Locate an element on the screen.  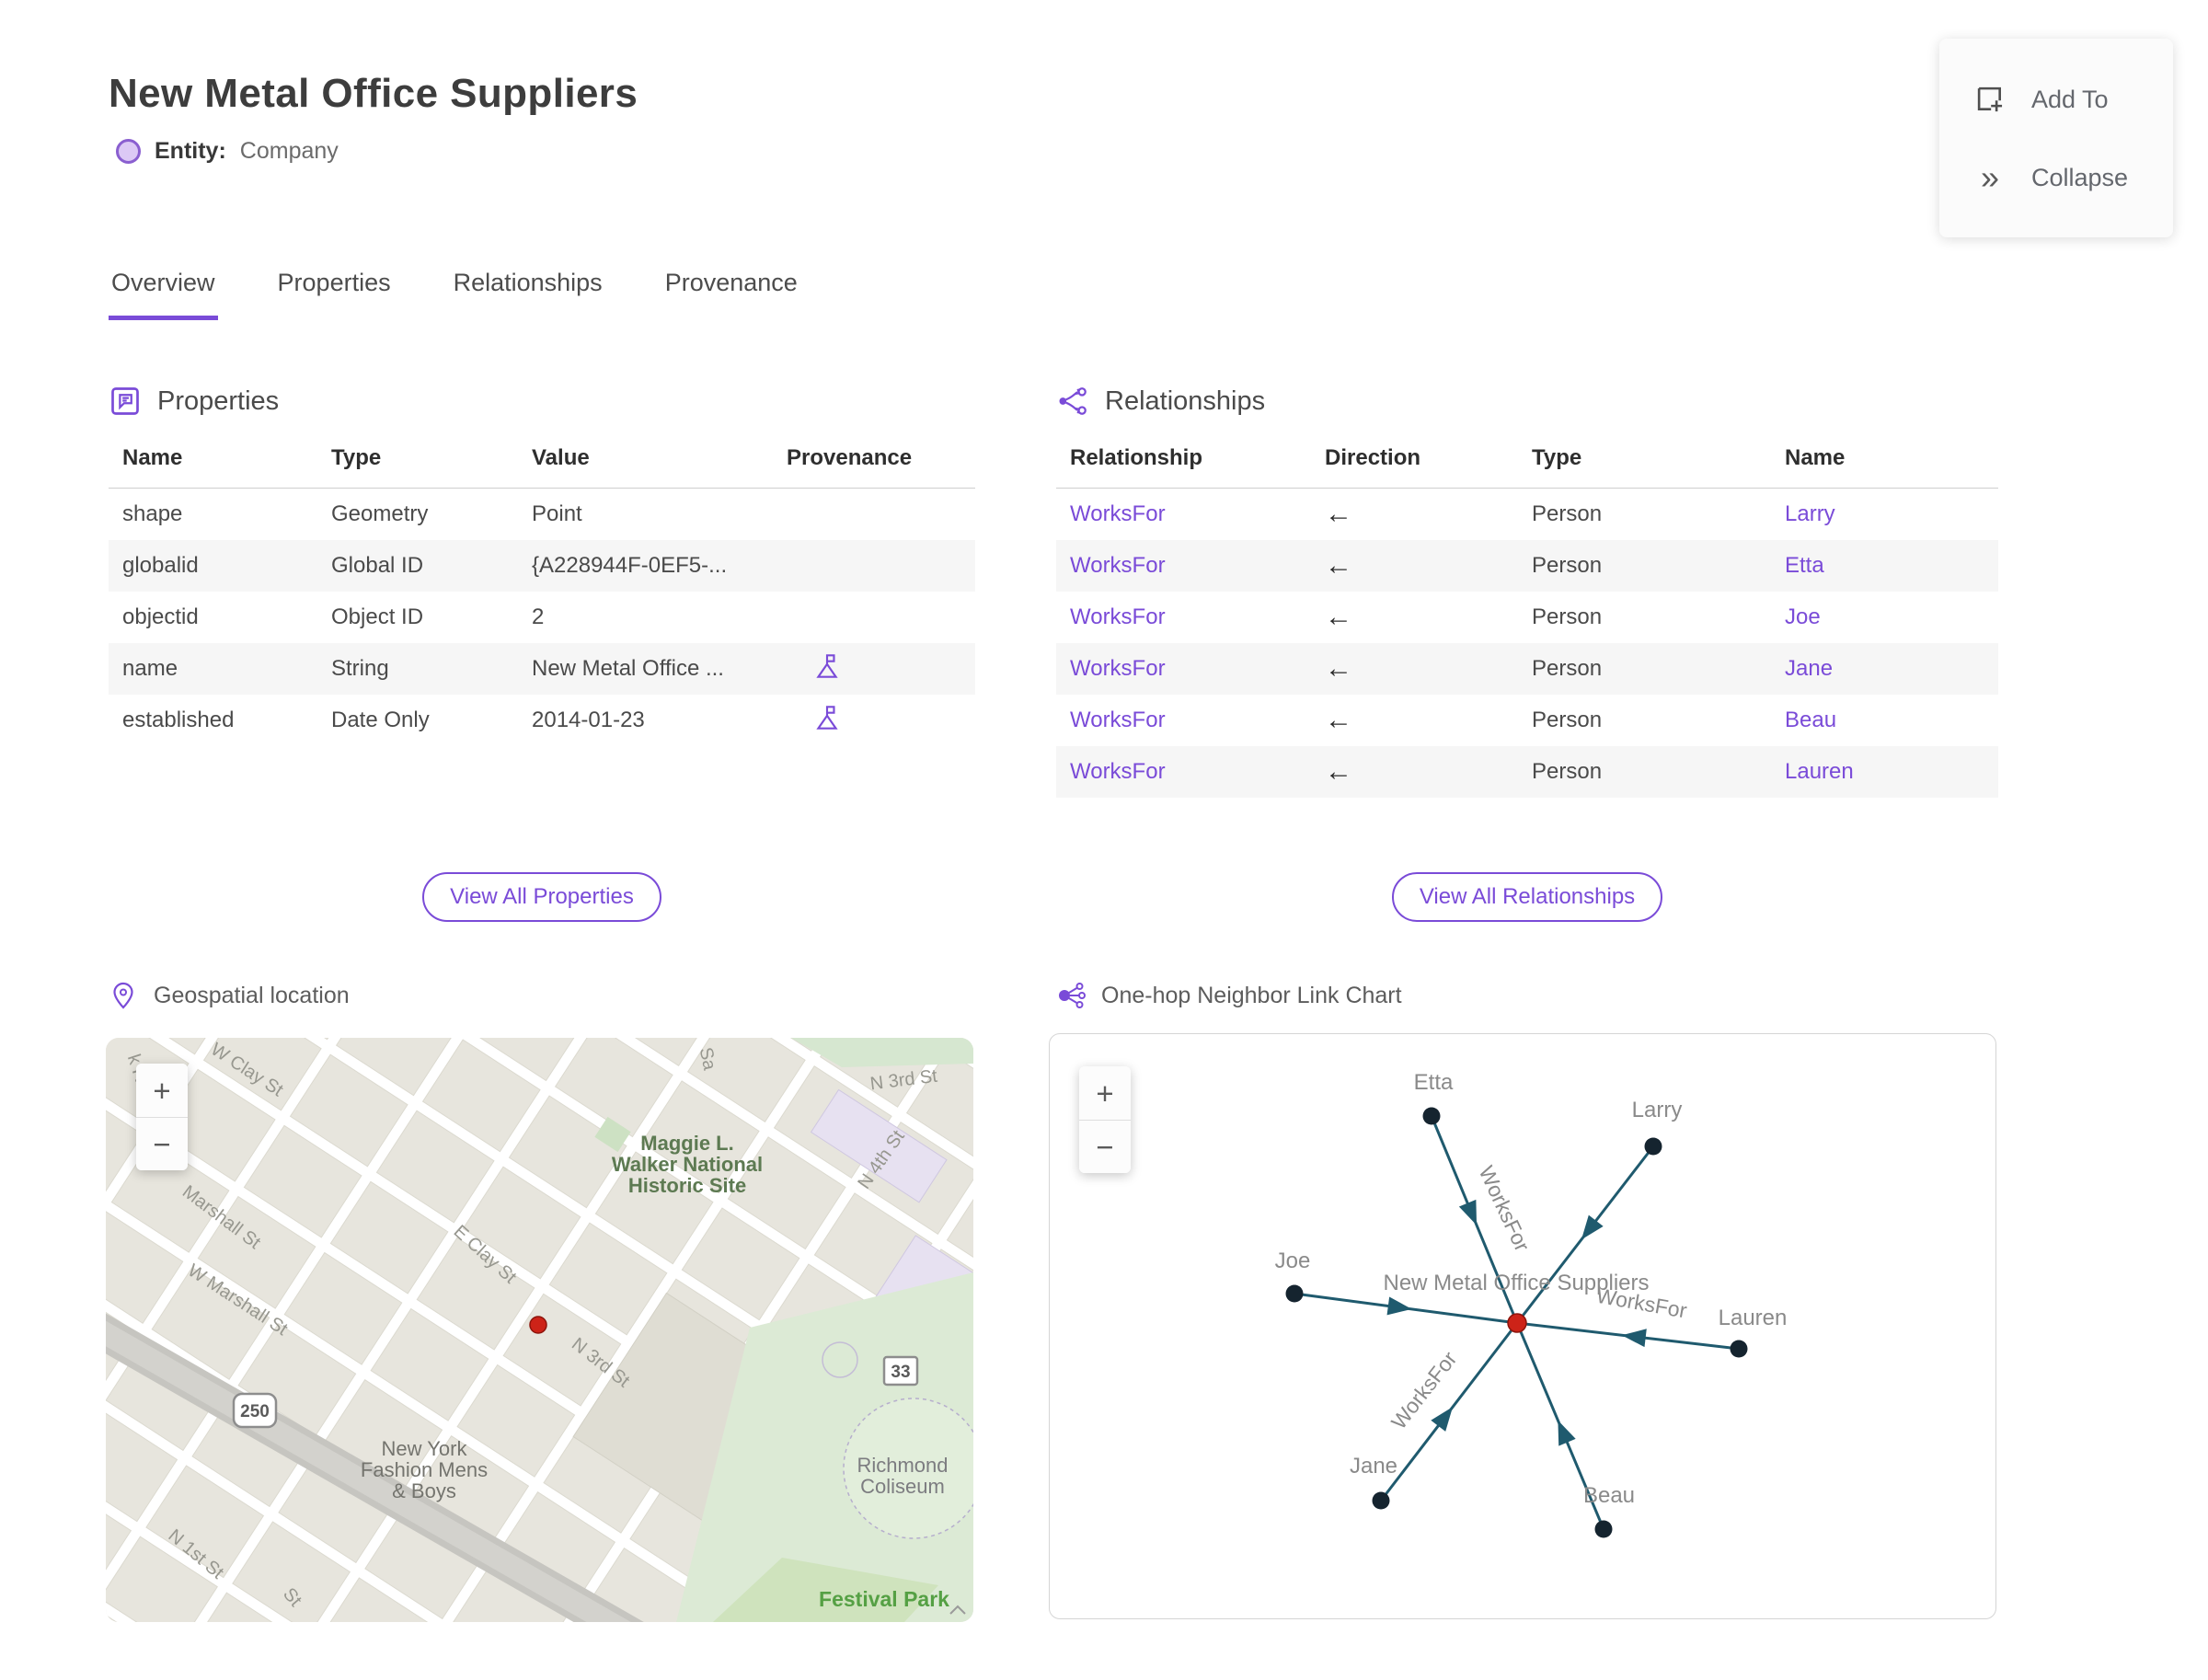
entity-label: Entity: is located at coordinates (190, 151).